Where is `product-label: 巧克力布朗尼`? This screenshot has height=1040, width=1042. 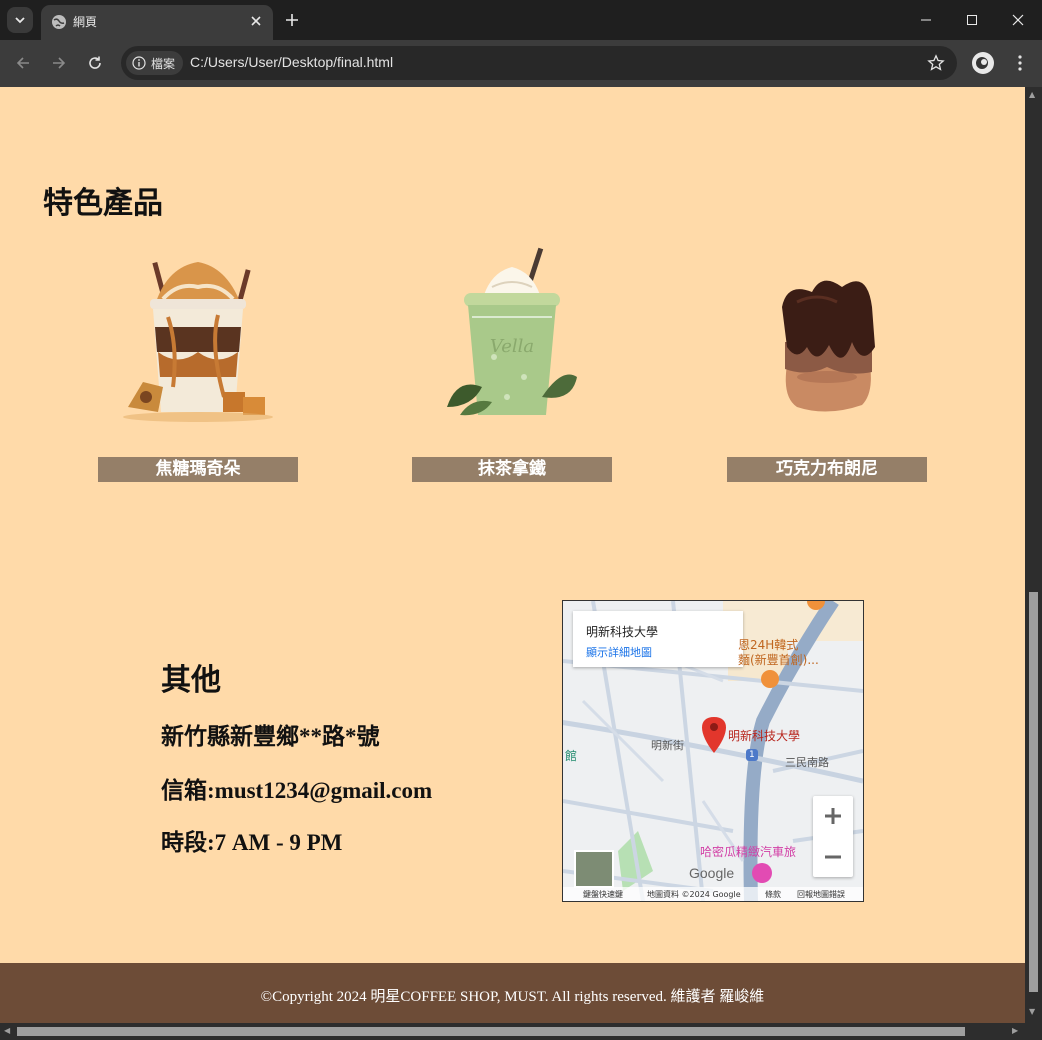 product-label: 巧克力布朗尼 is located at coordinates (827, 469).